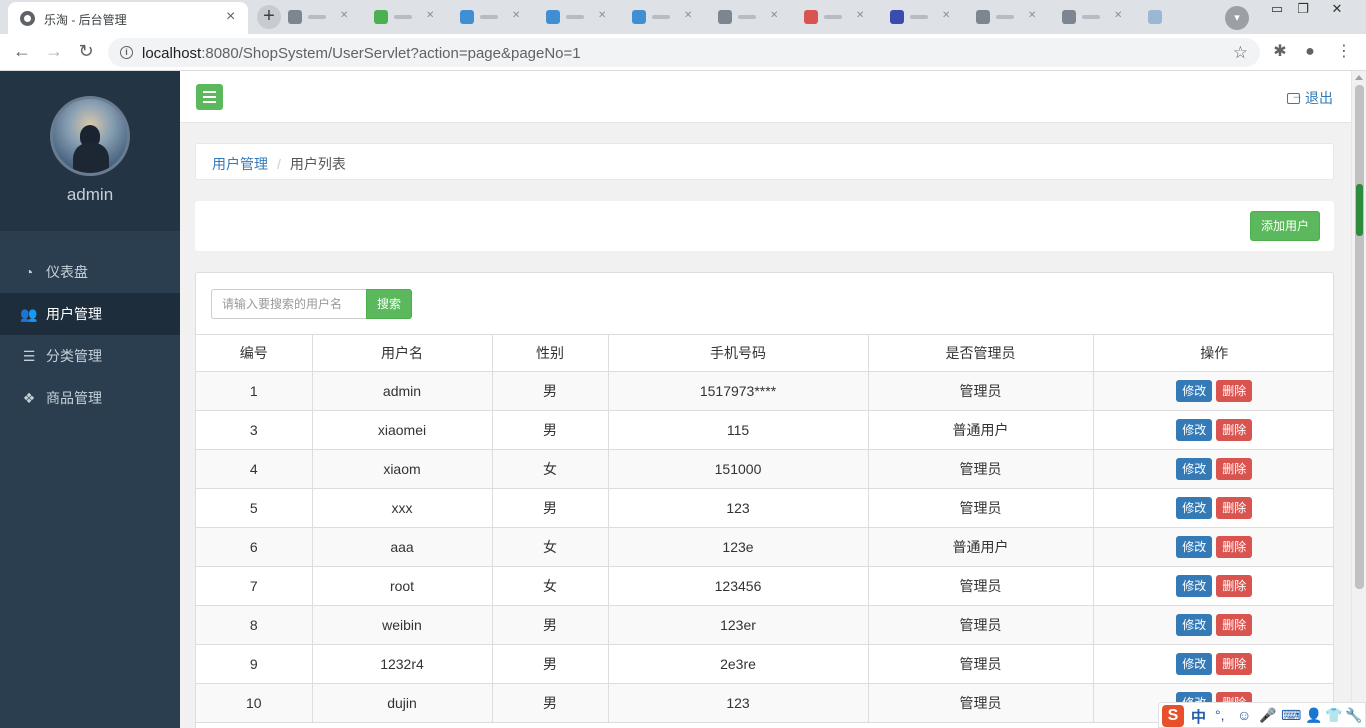 The width and height of the screenshot is (1366, 728). Describe the element at coordinates (738, 547) in the screenshot. I see `cell-phone: 123e` at that location.